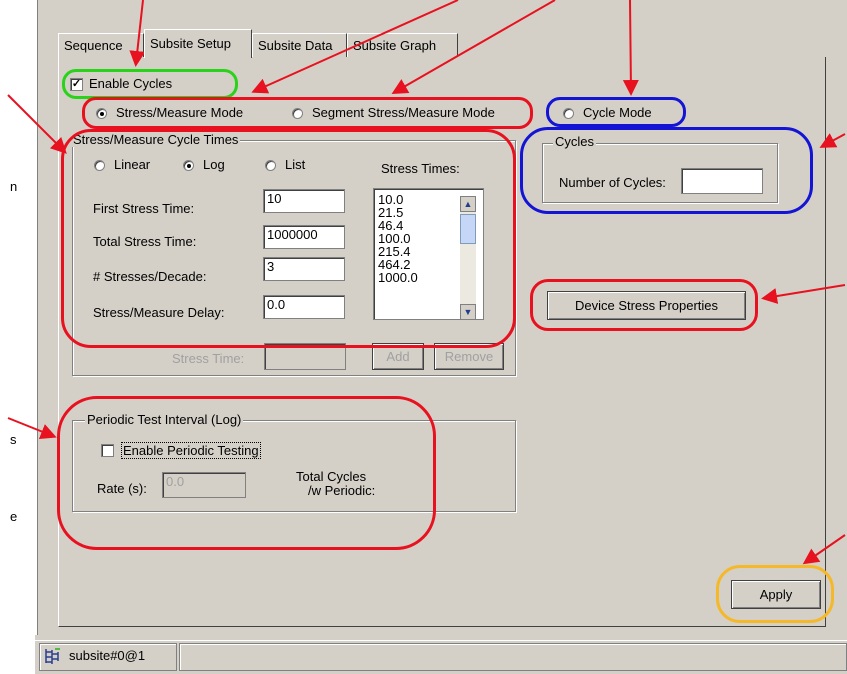 The image size is (847, 674). What do you see at coordinates (342, 490) in the screenshot?
I see `total-cycles-periodic-label: /w Periodic:` at bounding box center [342, 490].